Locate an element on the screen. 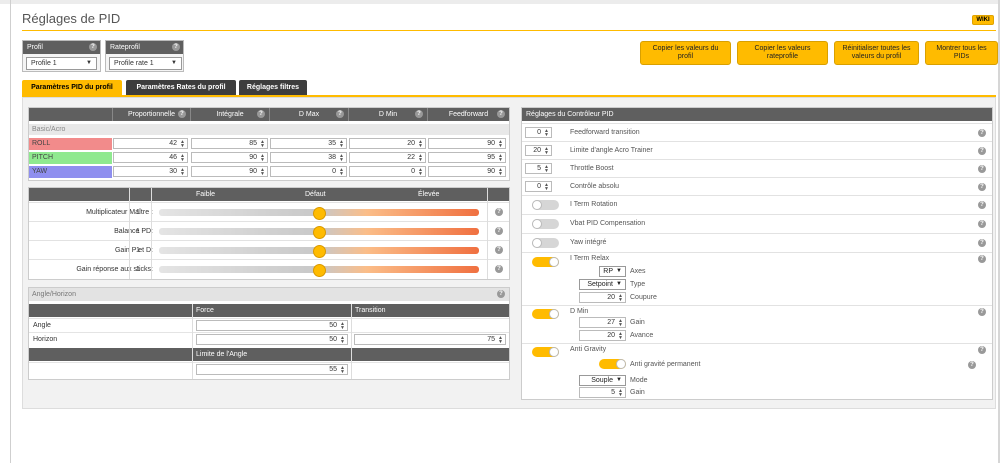 The width and height of the screenshot is (1000, 463). dmin-advance-input: 20 ▲ ▼ is located at coordinates (602, 335).